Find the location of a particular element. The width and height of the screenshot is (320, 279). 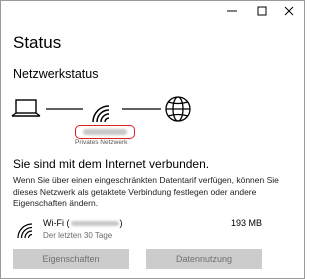

usage-period: Der letzten 30 Tage is located at coordinates (78, 235).